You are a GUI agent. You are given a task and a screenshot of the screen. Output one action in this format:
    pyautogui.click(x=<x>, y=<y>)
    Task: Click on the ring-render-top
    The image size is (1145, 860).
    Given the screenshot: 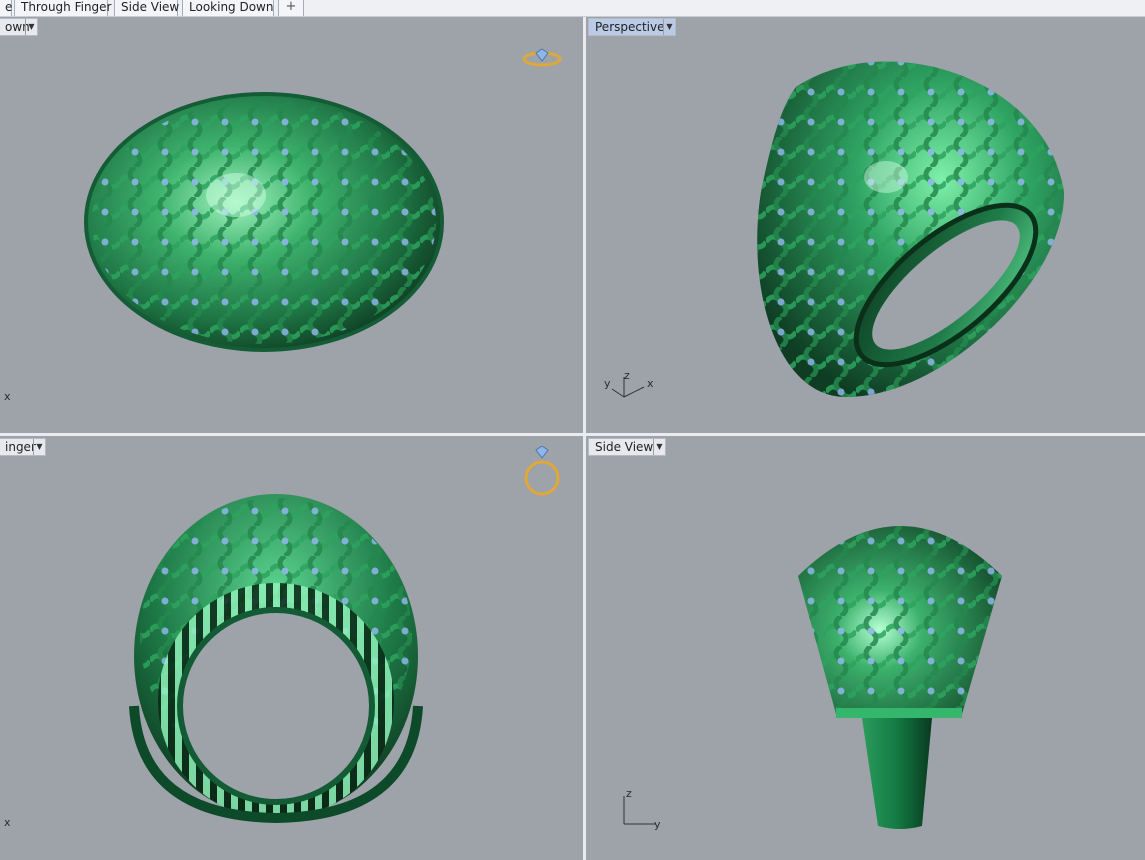 What is the action you would take?
    pyautogui.click(x=264, y=222)
    